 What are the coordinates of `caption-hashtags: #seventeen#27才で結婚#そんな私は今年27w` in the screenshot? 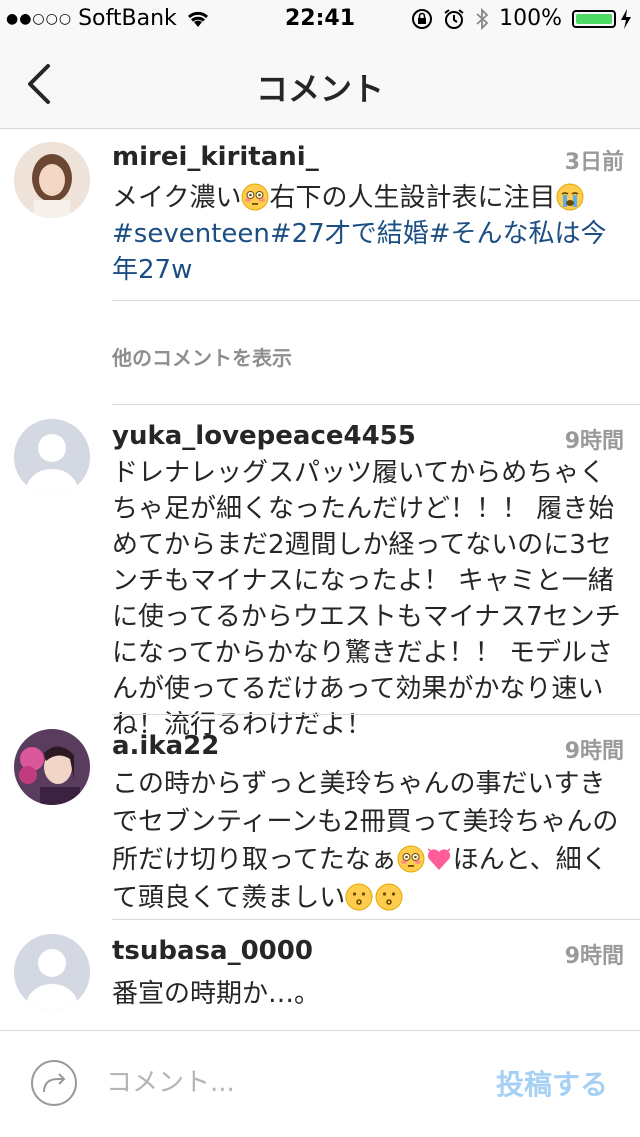 It's located at (369, 252).